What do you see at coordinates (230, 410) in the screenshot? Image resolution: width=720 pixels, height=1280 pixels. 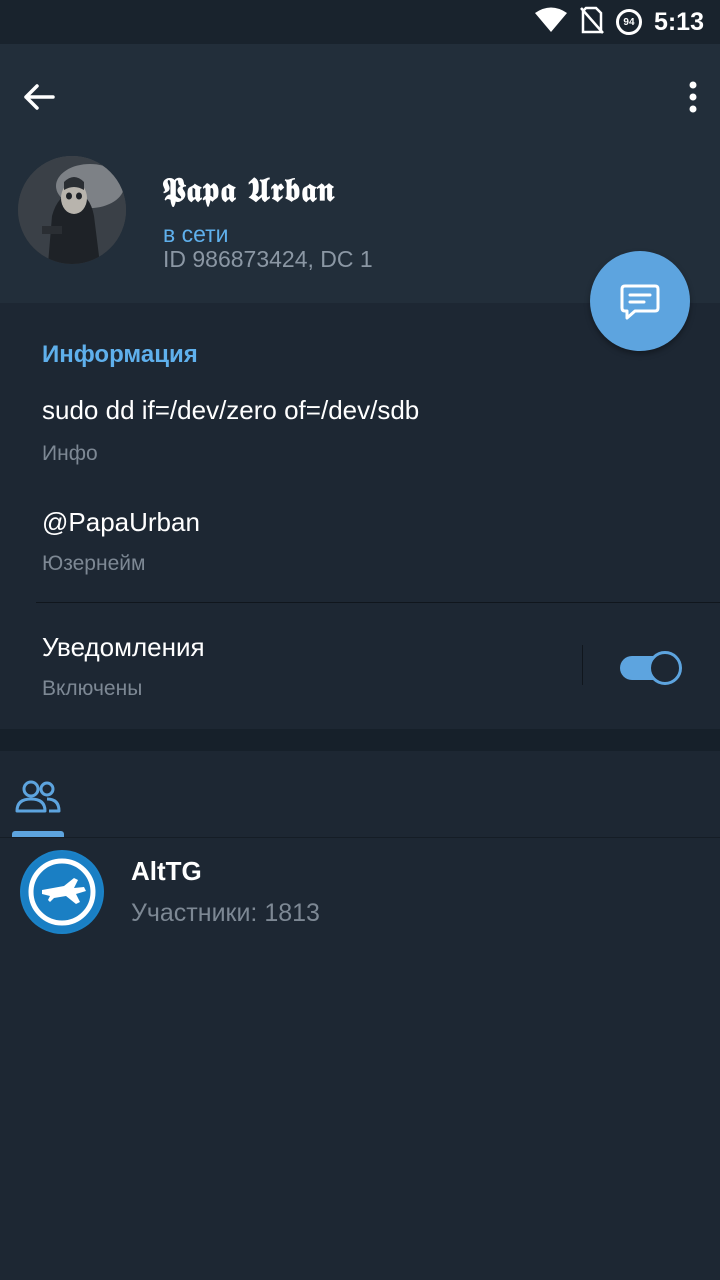 I see `bio-text: sudo dd if=/dev/zero of=/dev/sdb` at bounding box center [230, 410].